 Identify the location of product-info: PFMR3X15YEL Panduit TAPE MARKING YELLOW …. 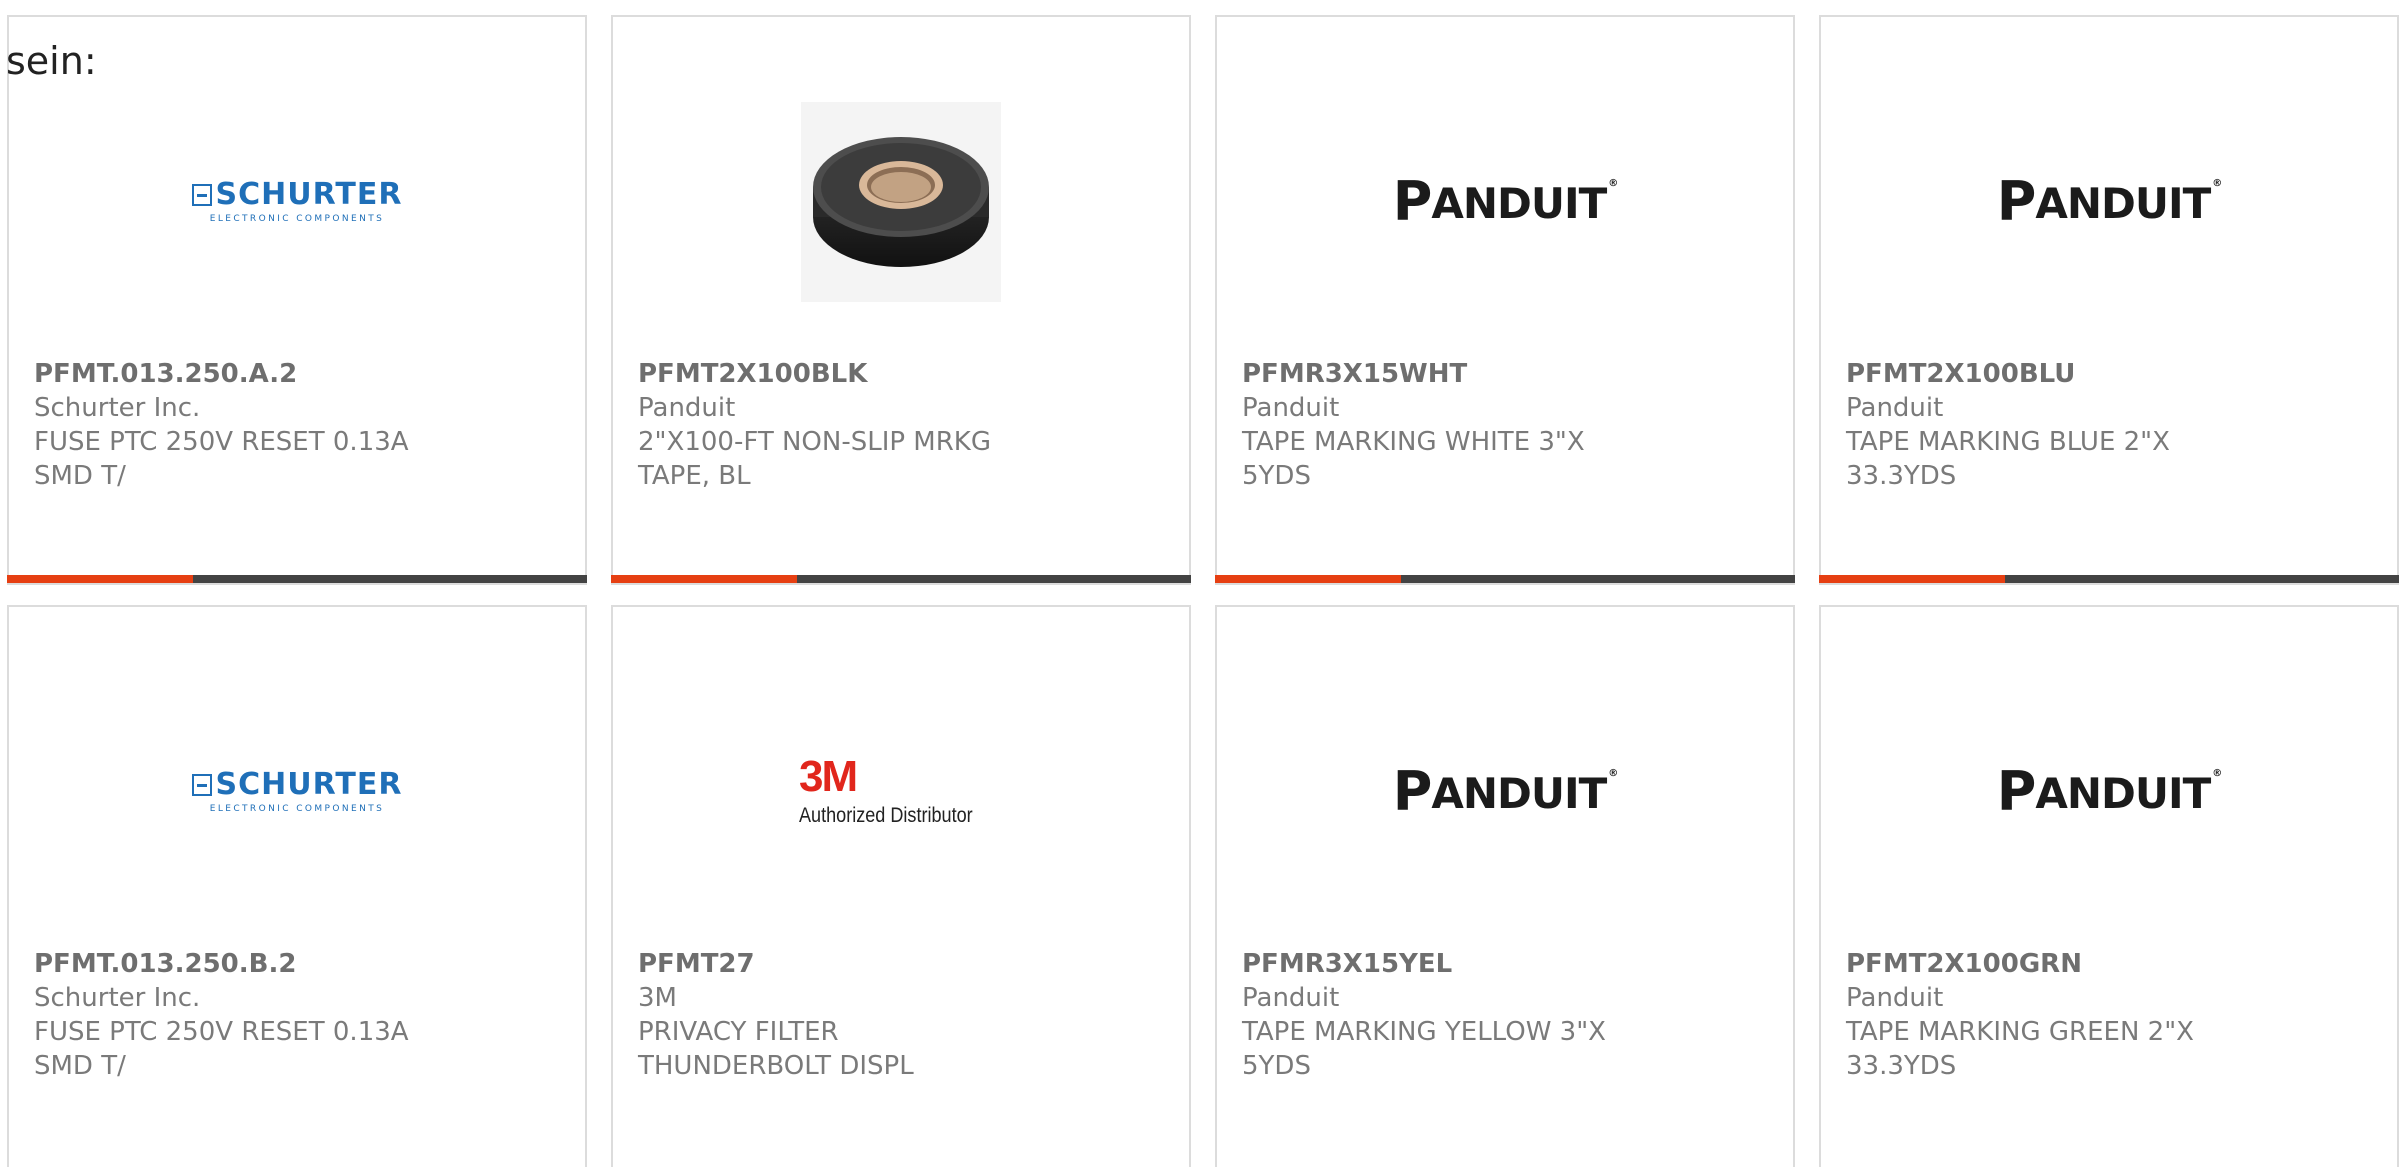
(1505, 1015).